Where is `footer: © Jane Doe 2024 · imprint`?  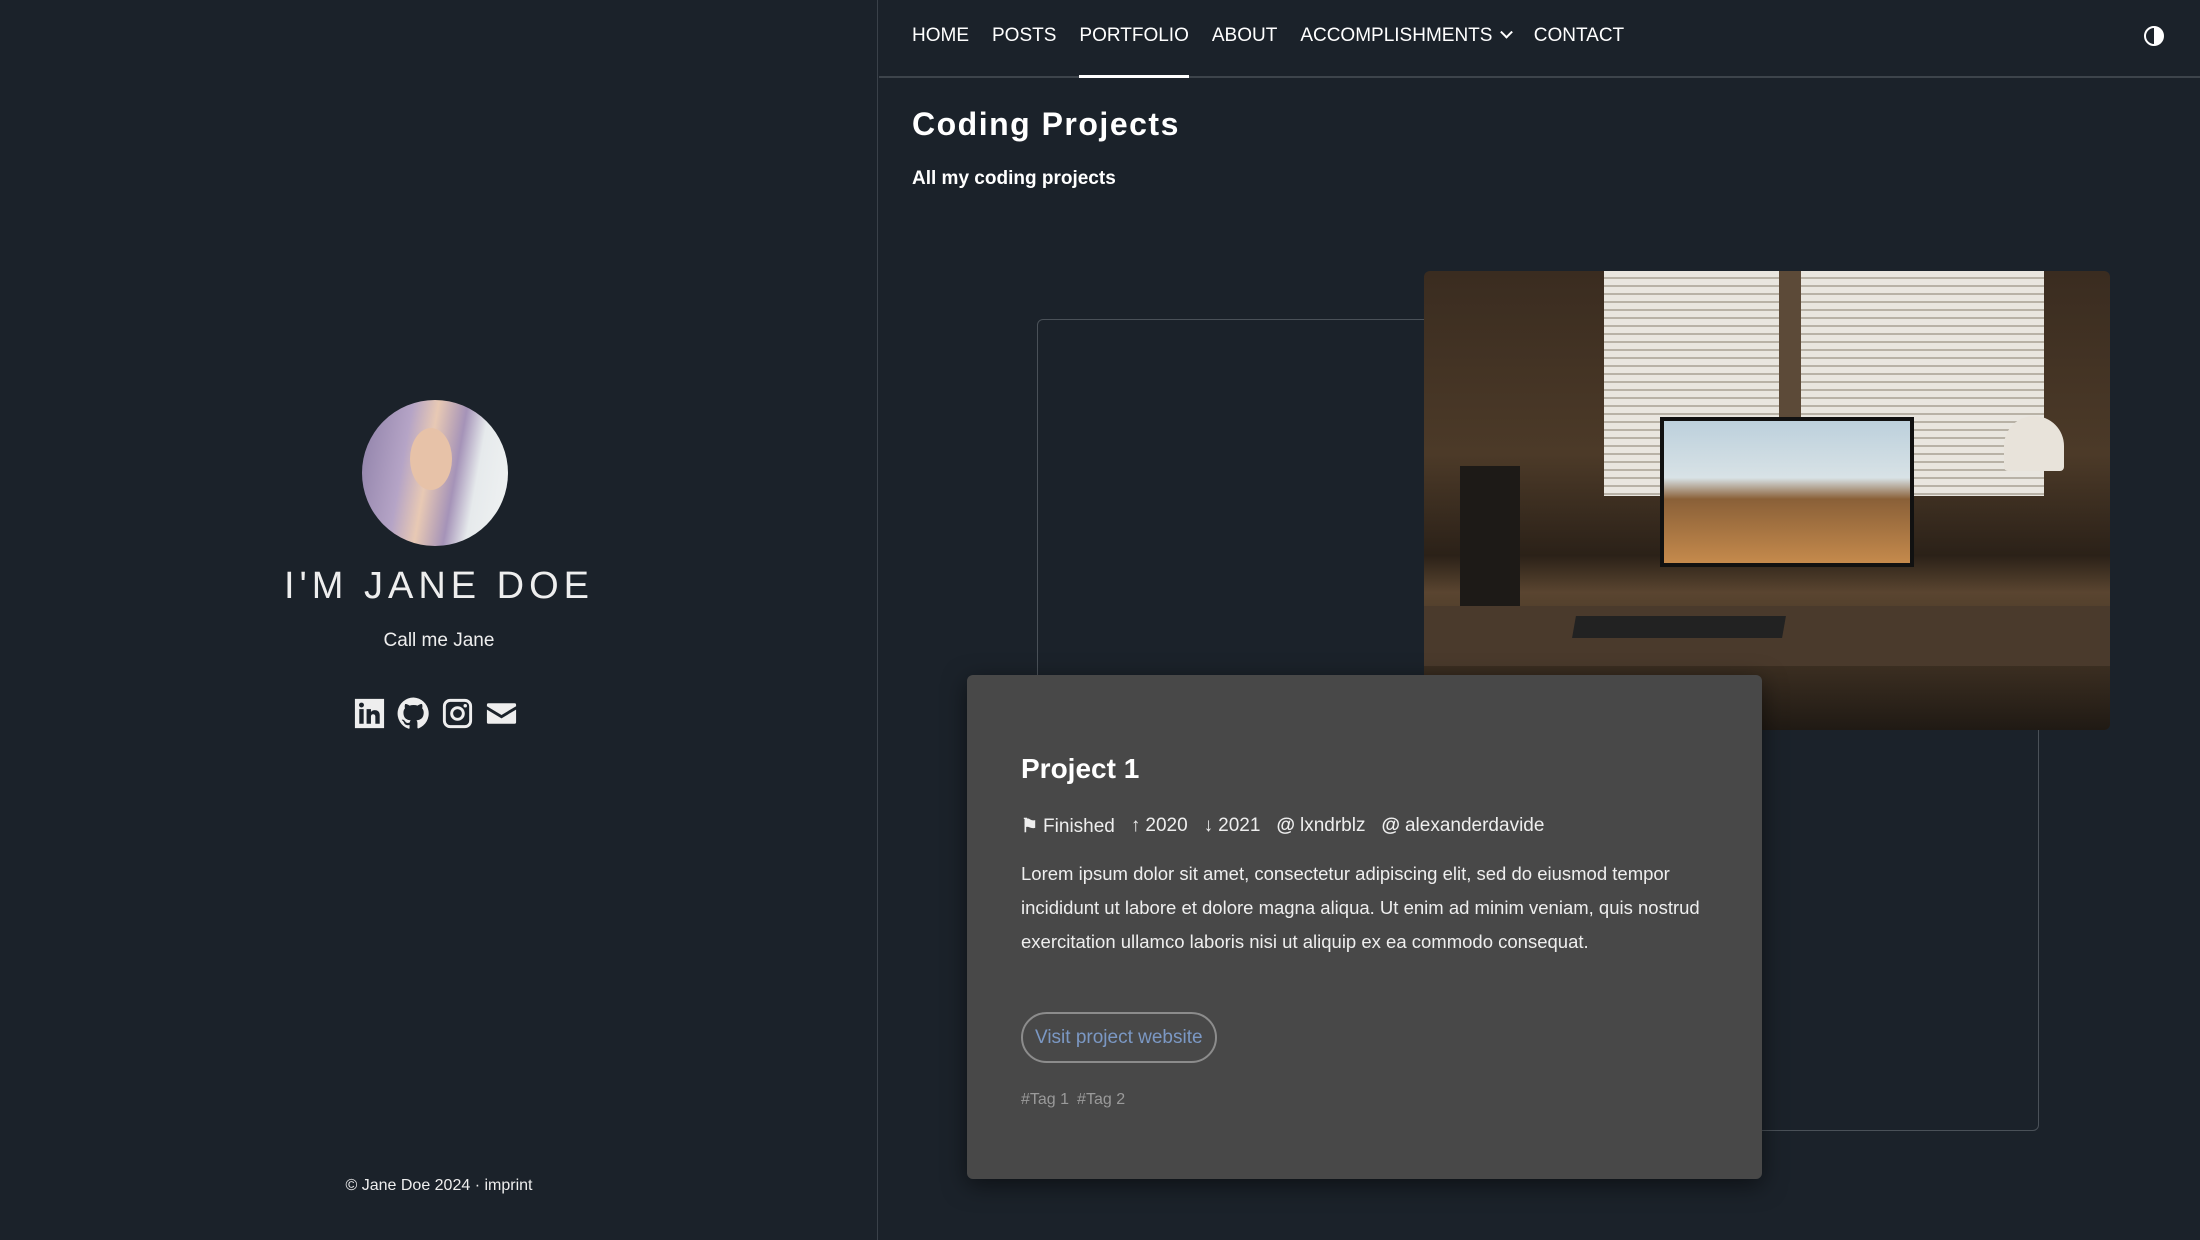
footer: © Jane Doe 2024 · imprint is located at coordinates (439, 1186).